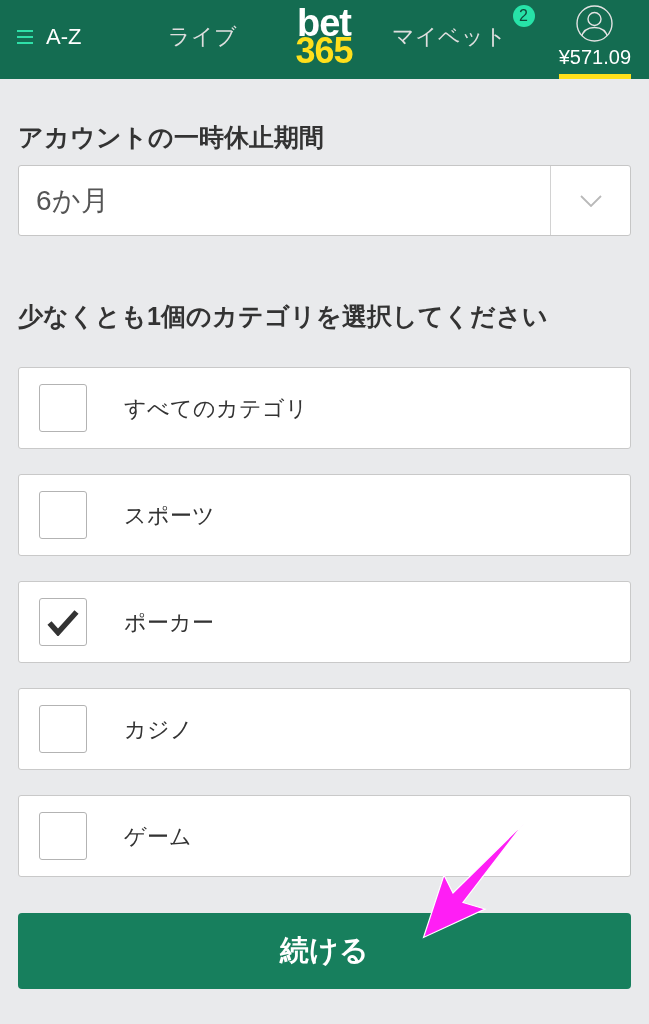  I want to click on menu-button: A-Z, so click(41, 39).